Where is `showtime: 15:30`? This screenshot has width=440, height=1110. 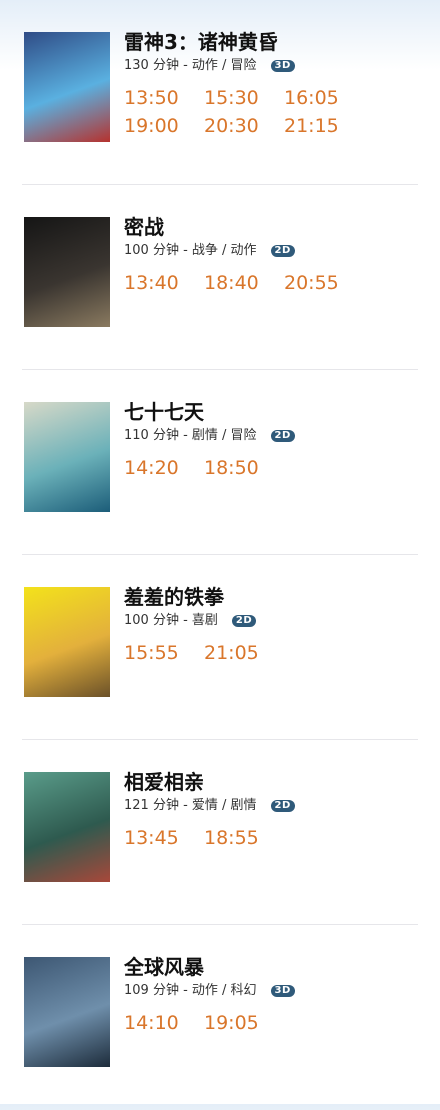 showtime: 15:30 is located at coordinates (244, 98).